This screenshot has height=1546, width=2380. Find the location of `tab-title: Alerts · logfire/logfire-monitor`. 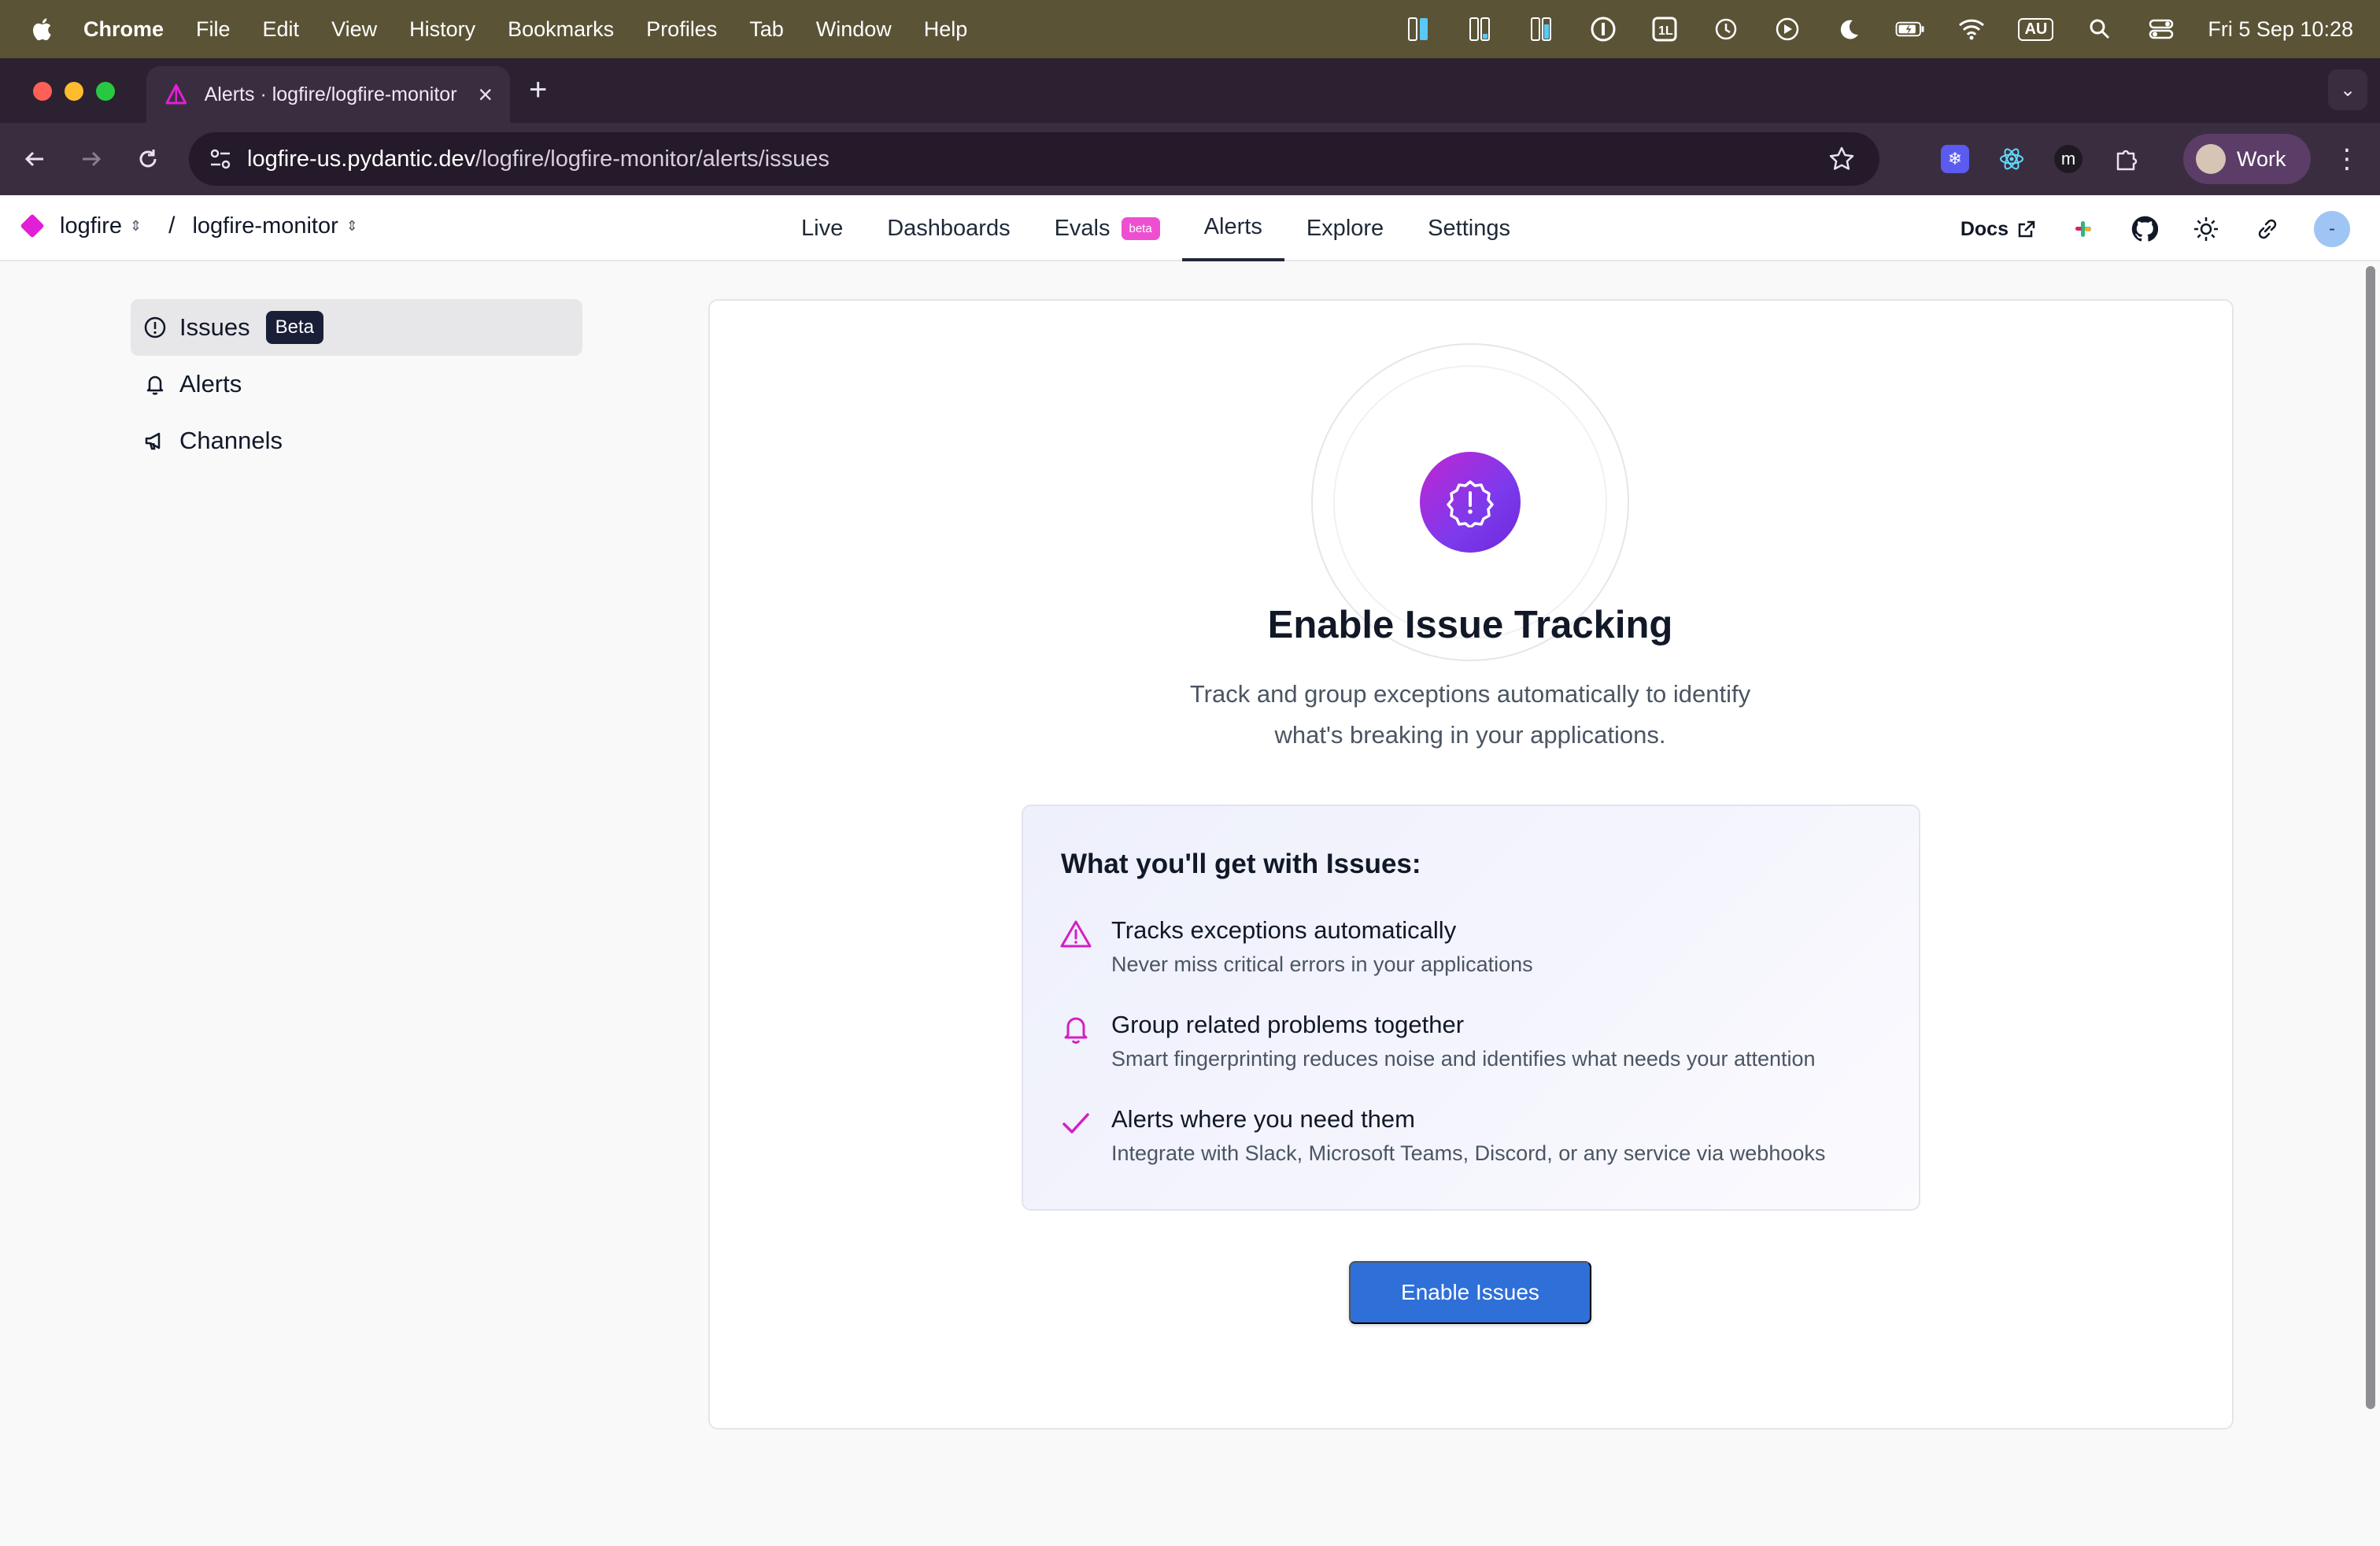

tab-title: Alerts · logfire/logfire-monitor is located at coordinates (330, 94).